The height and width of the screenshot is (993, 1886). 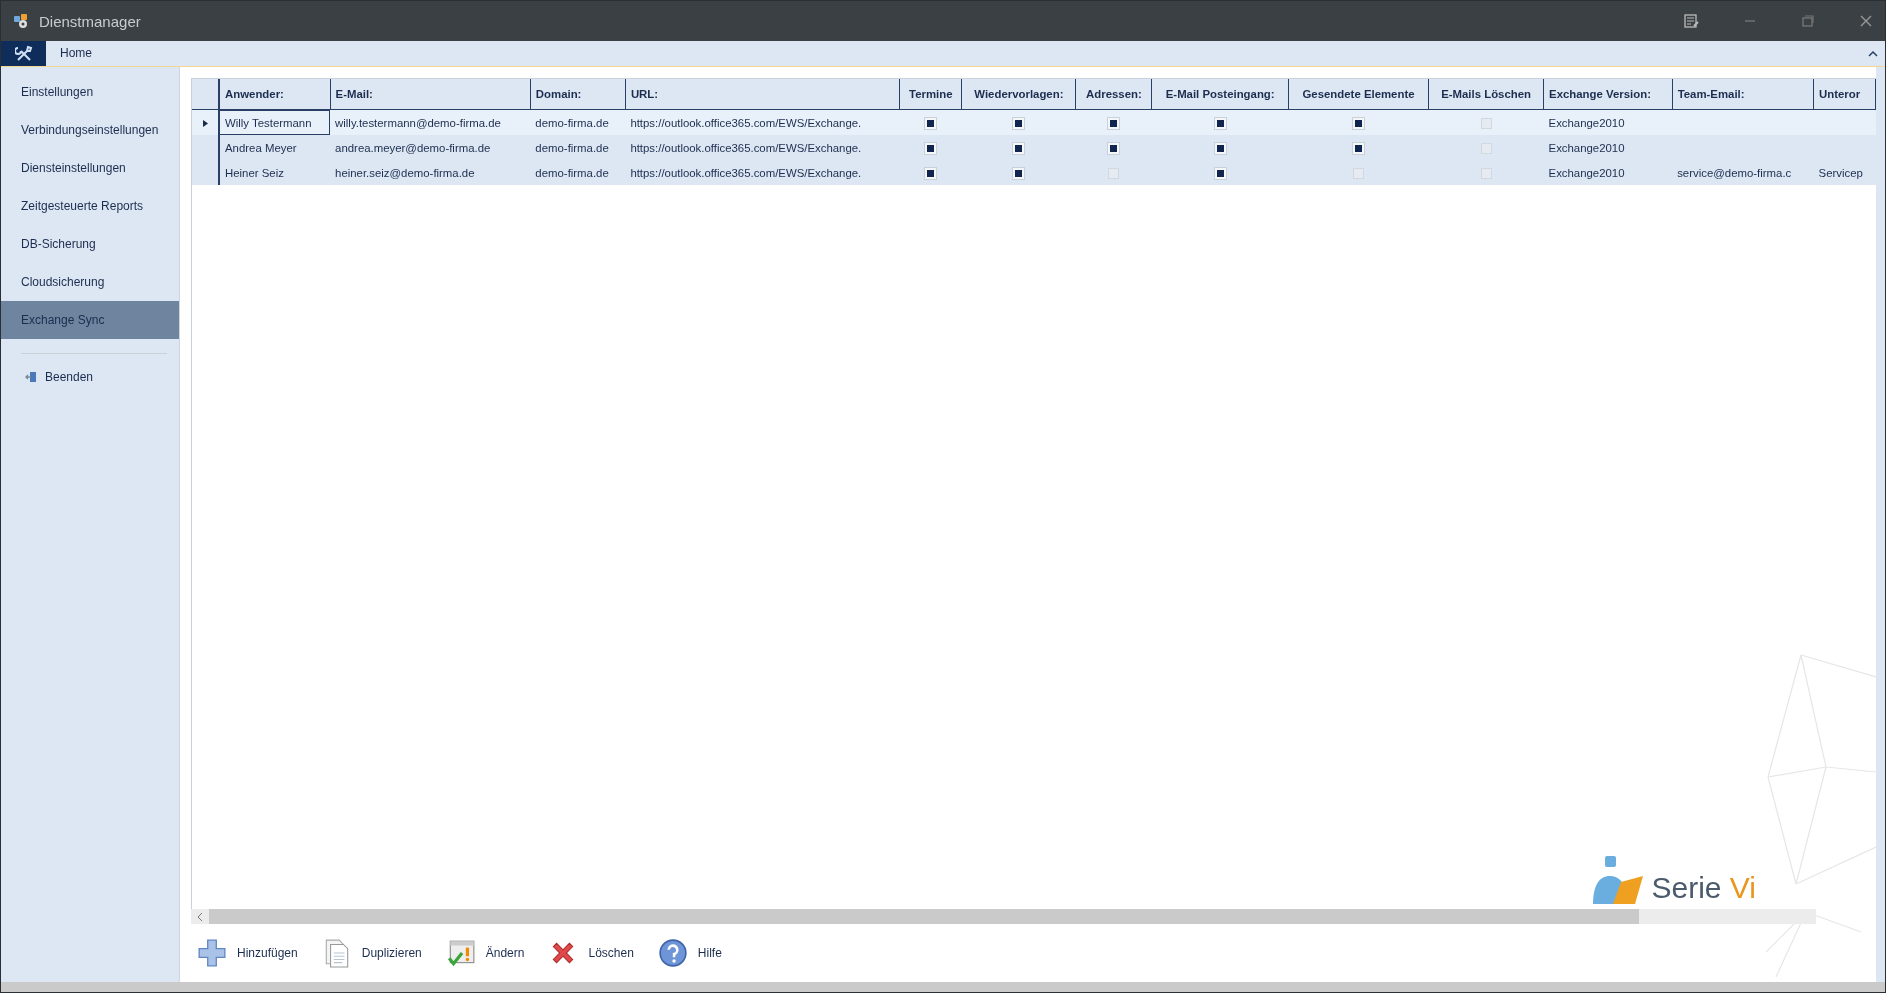 What do you see at coordinates (275, 122) in the screenshot?
I see `table-cell: Willy Testermann` at bounding box center [275, 122].